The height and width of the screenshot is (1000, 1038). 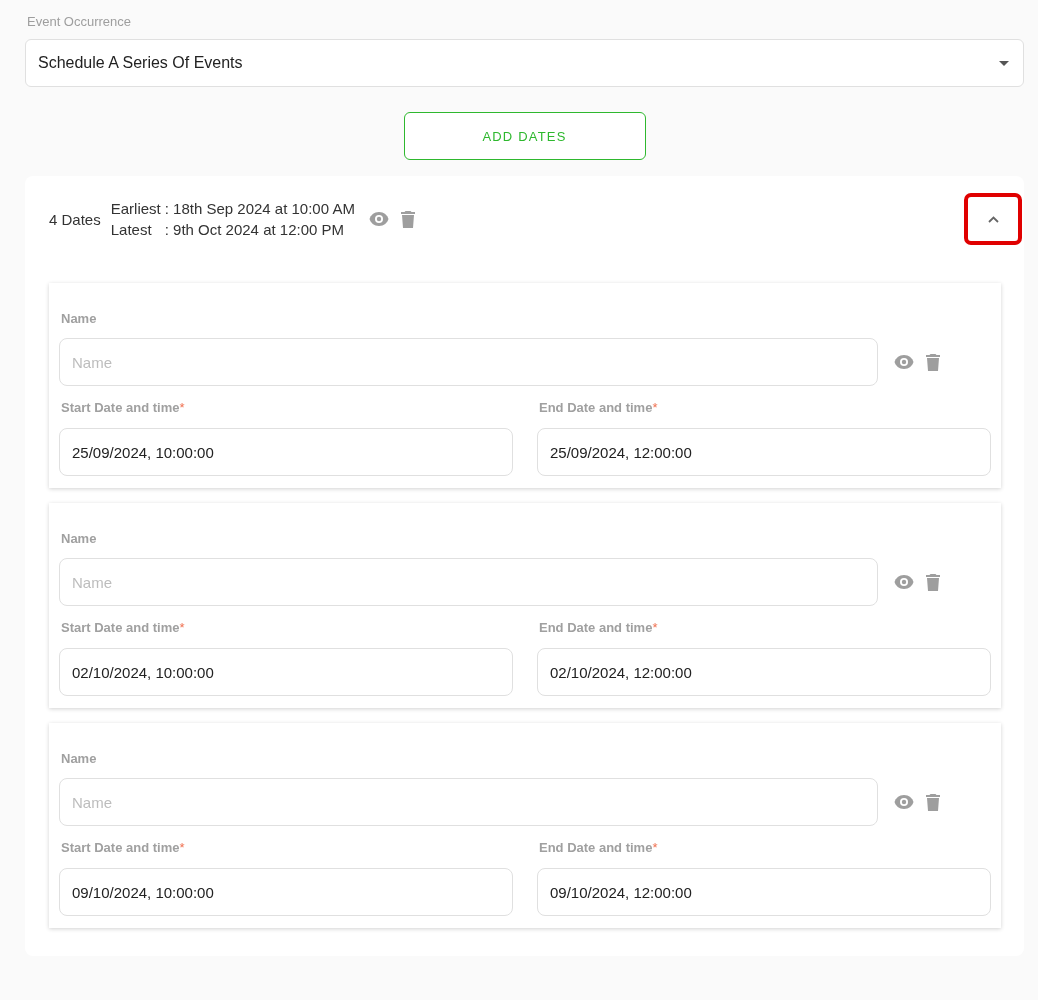 What do you see at coordinates (131, 229) in the screenshot?
I see `summary-label: Latest` at bounding box center [131, 229].